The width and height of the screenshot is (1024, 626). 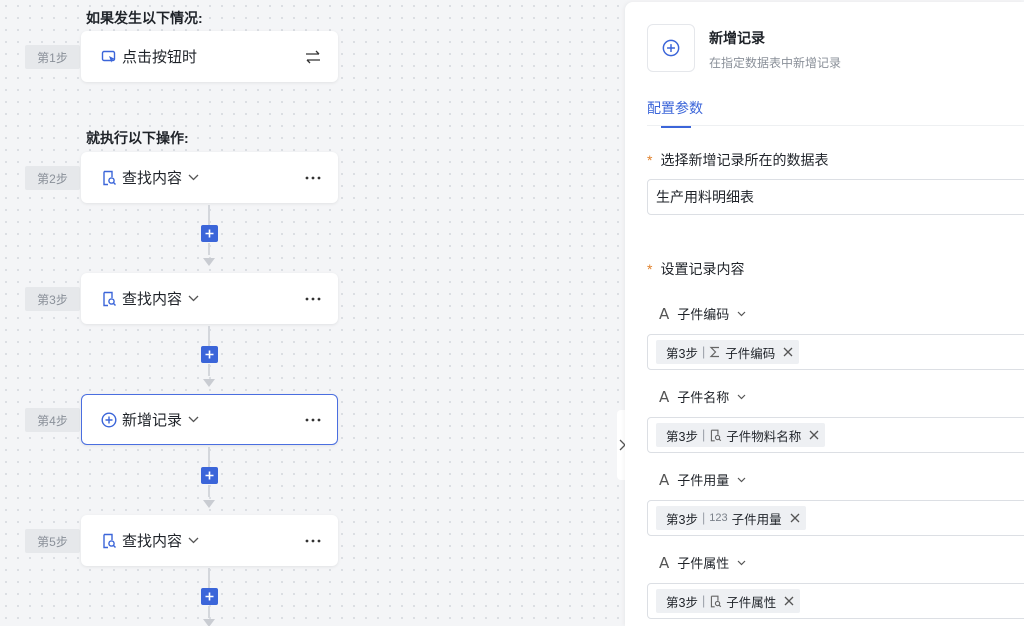 What do you see at coordinates (209, 298) in the screenshot?
I see `step-node-find-2: 查找内容` at bounding box center [209, 298].